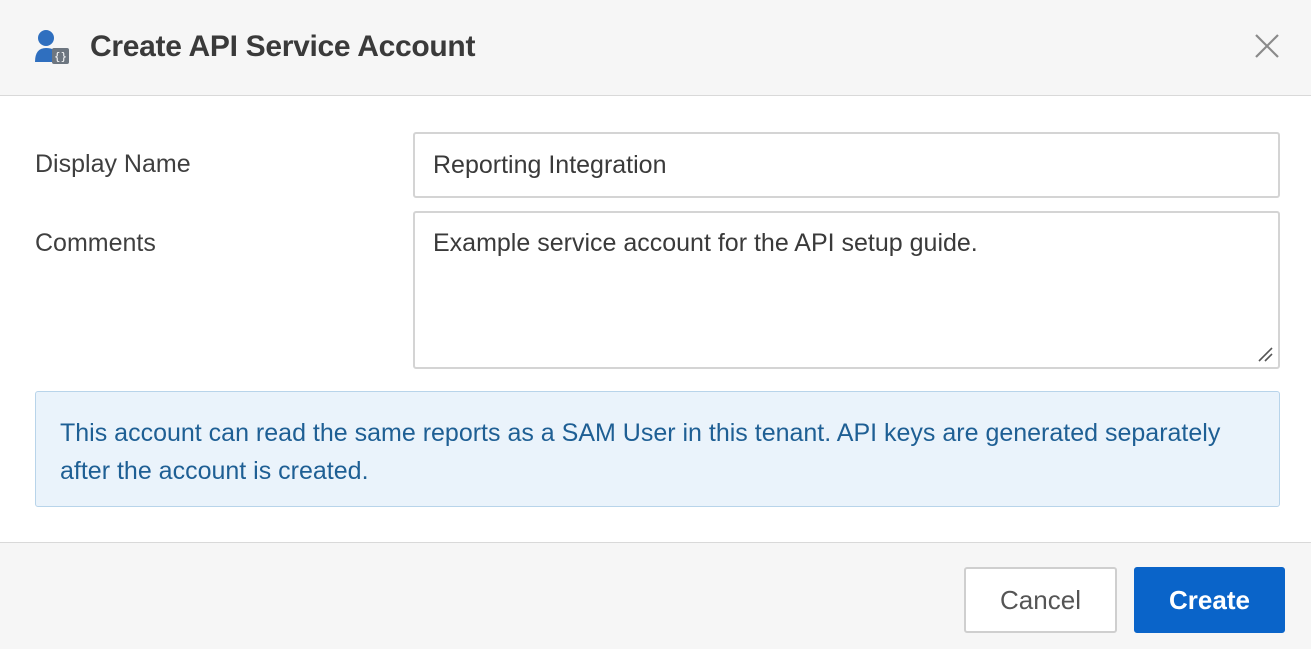  Describe the element at coordinates (655, 48) in the screenshot. I see `dialog-header: {} Create API Service Account` at that location.